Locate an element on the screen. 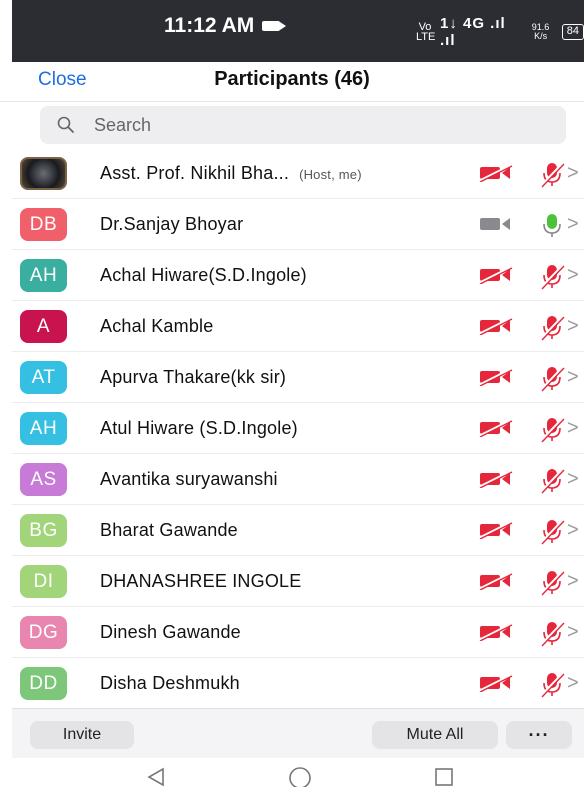 Image resolution: width=584 pixels, height=787 pixels. participant-name: Achal Hiware(S.D.Ingole) is located at coordinates (208, 275).